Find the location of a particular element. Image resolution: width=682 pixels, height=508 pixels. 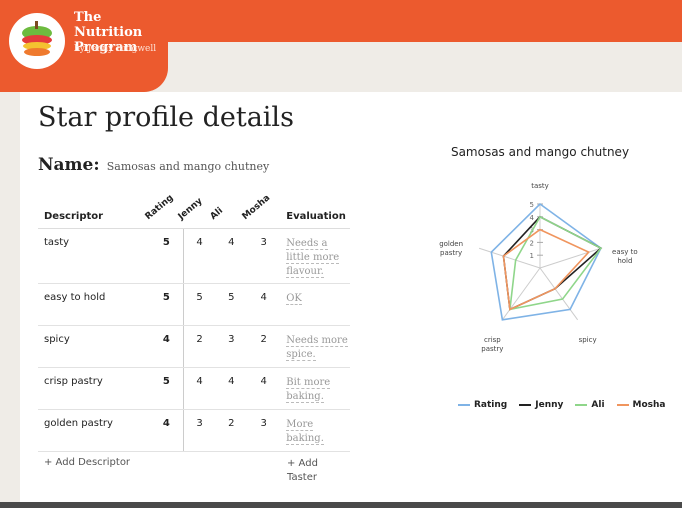

legend-item-mosha: Mosha is located at coordinates (641, 405).